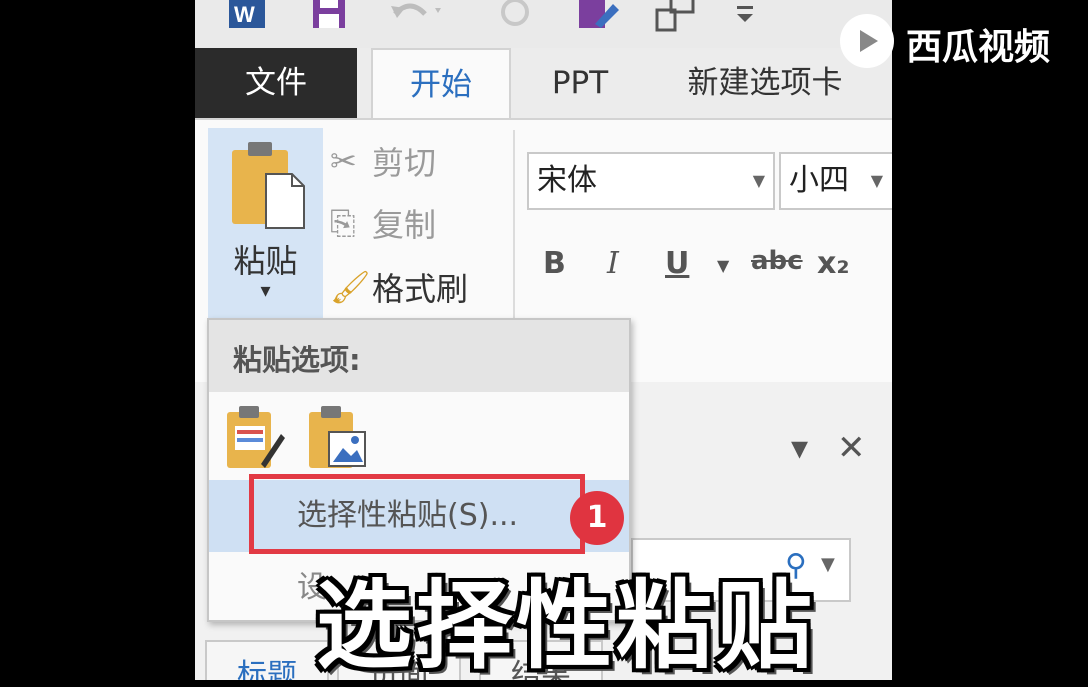  What do you see at coordinates (765, 83) in the screenshot?
I see `tab-new: 新建选项卡` at bounding box center [765, 83].